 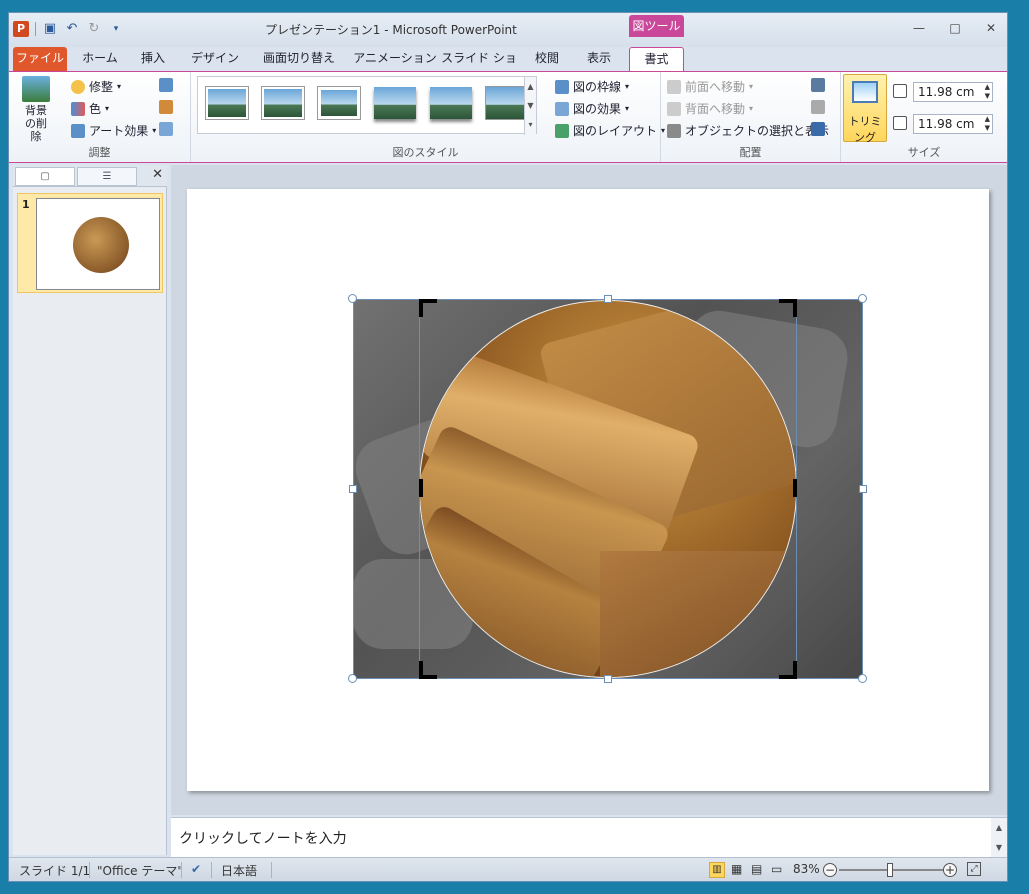 What do you see at coordinates (98, 244) in the screenshot?
I see `slide-thumbnail-preview` at bounding box center [98, 244].